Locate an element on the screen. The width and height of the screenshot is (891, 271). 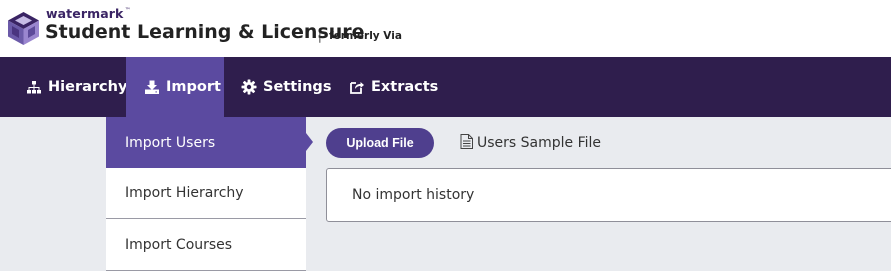
sample-file-label: Users Sample File is located at coordinates (539, 143).